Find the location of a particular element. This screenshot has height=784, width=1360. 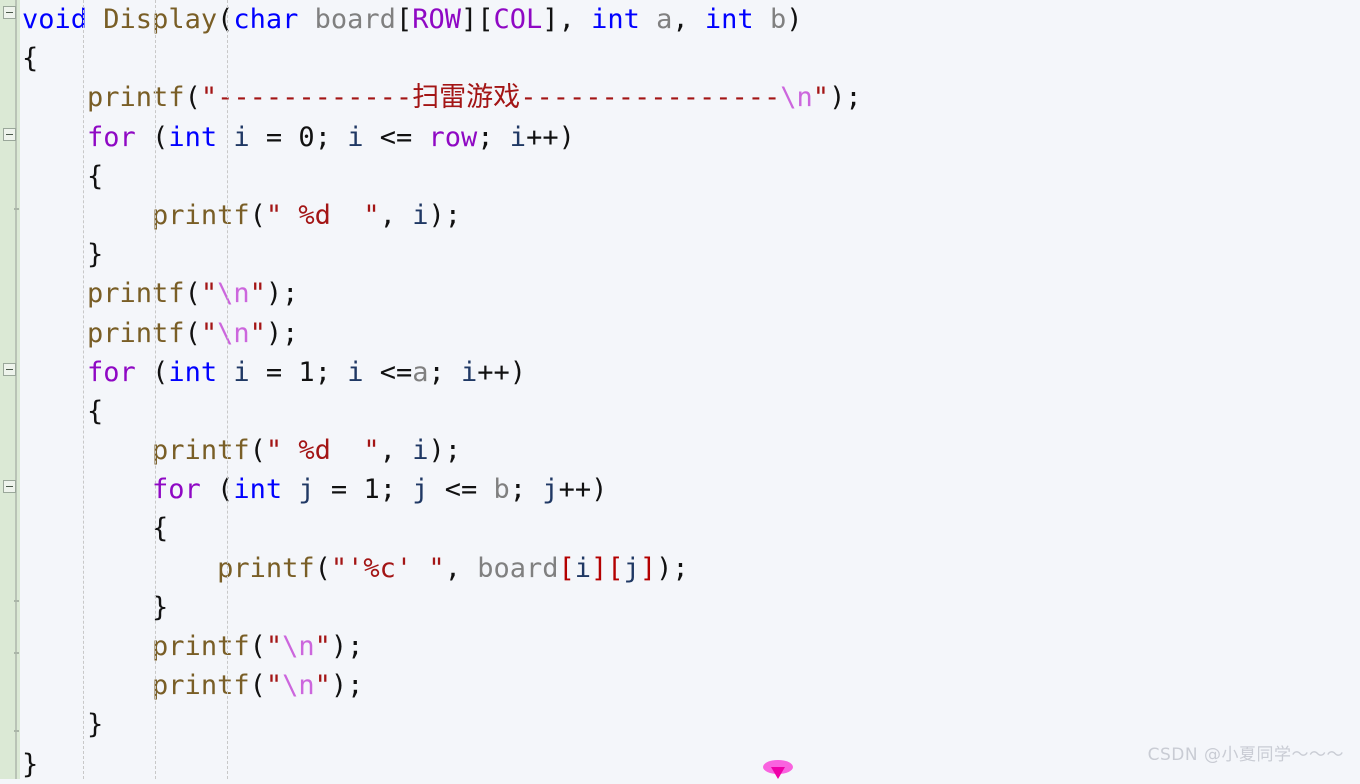

code-token-punct: [ is located at coordinates (485, 19).